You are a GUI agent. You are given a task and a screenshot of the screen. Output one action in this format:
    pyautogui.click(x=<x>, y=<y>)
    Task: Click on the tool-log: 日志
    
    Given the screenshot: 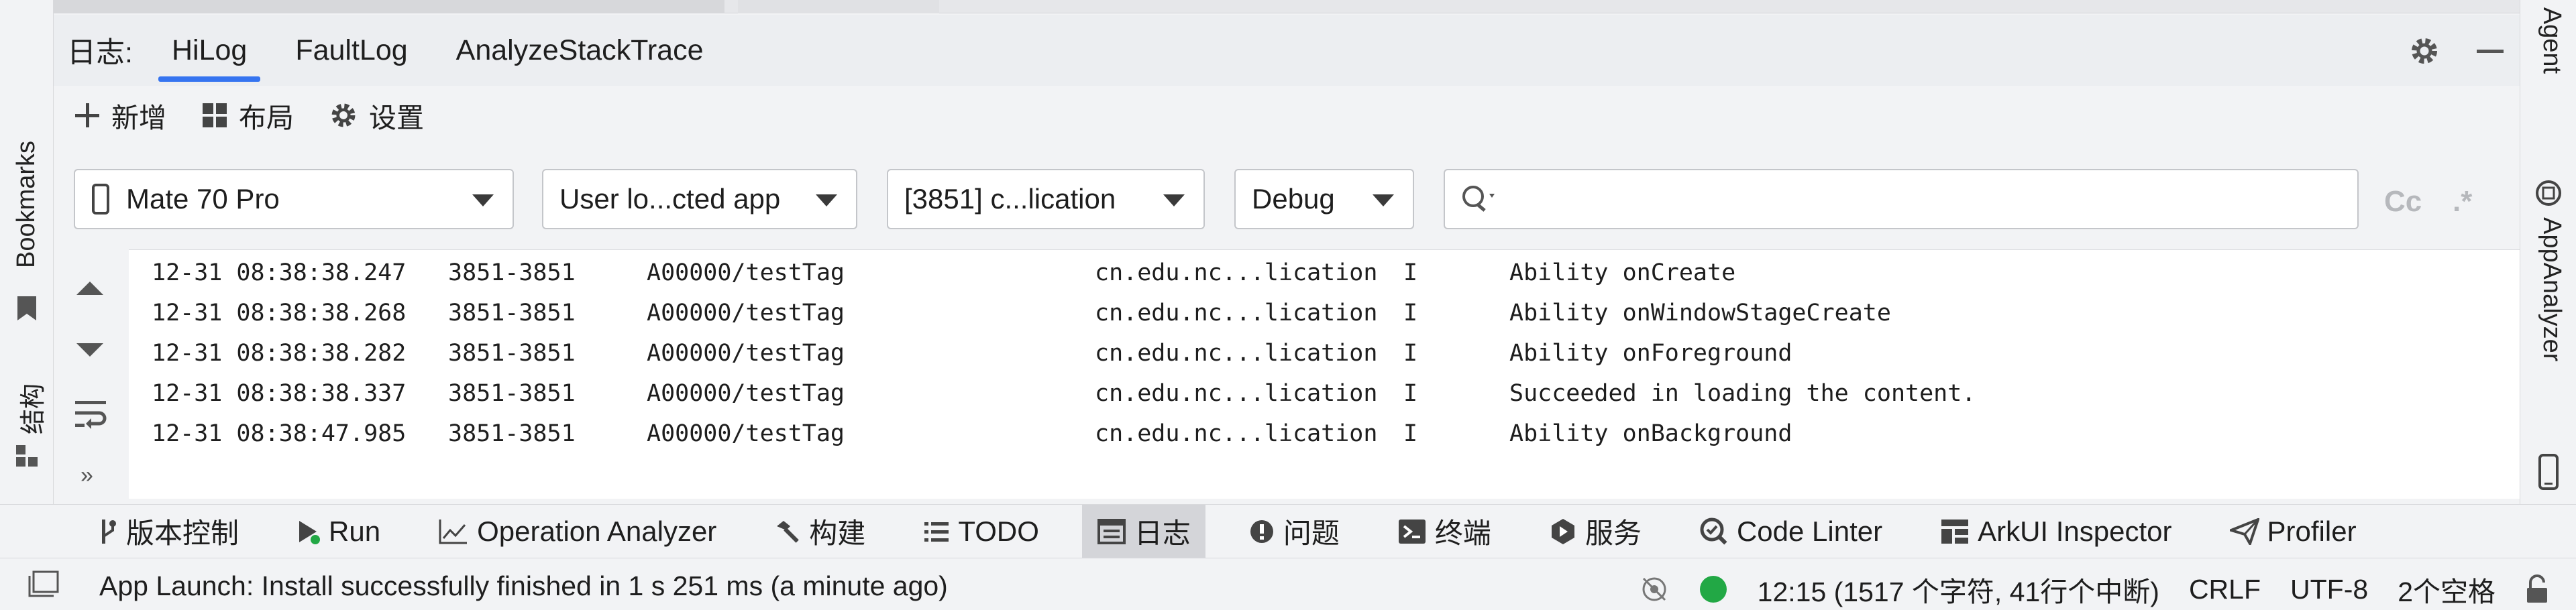 What is the action you would take?
    pyautogui.click(x=1143, y=531)
    